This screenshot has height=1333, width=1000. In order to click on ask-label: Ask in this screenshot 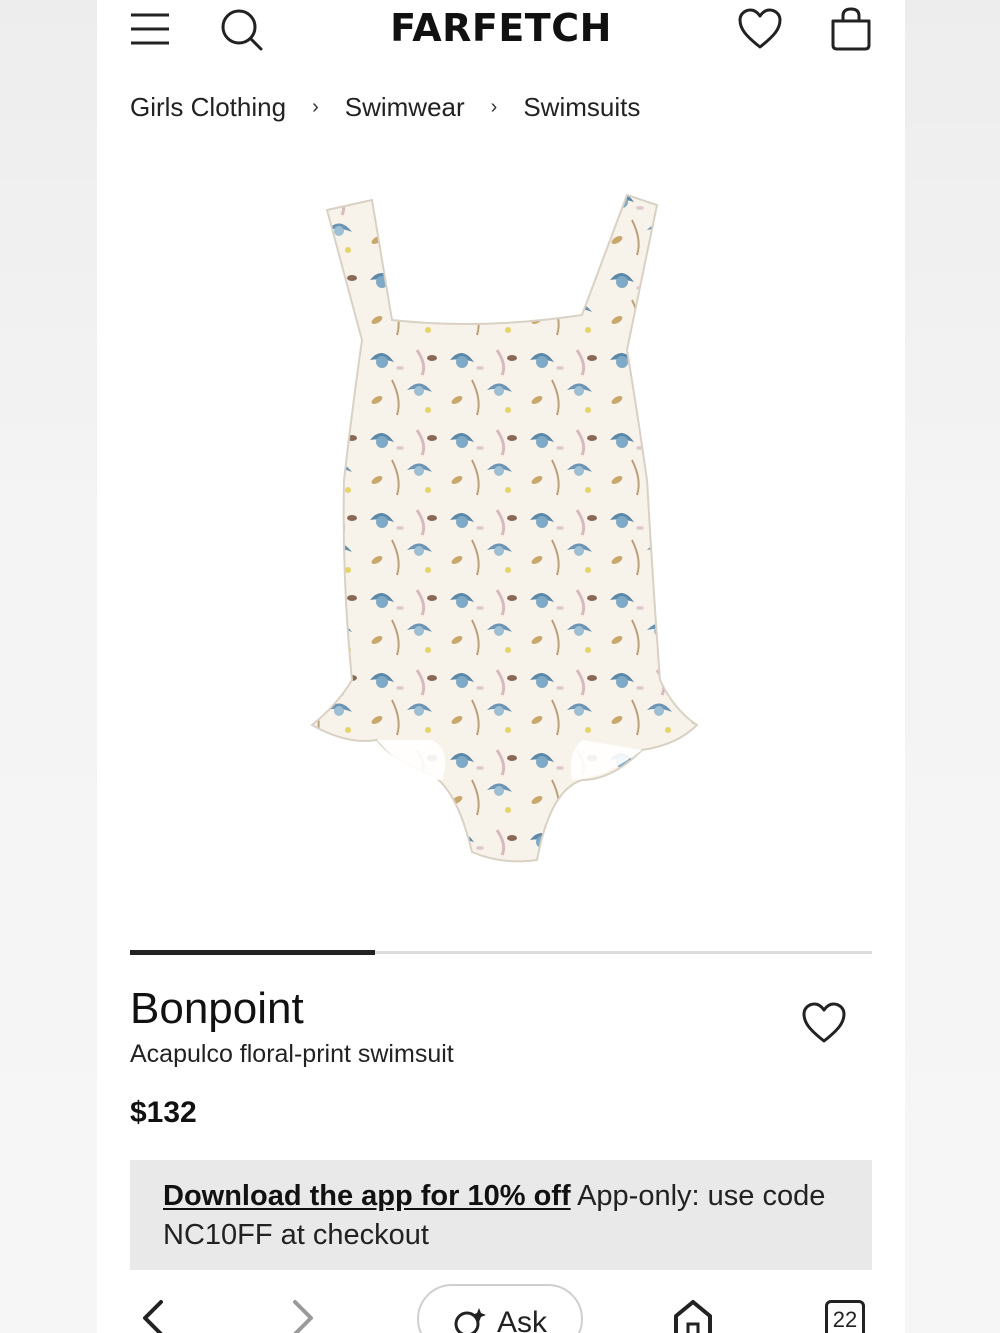, I will do `click(521, 1319)`.